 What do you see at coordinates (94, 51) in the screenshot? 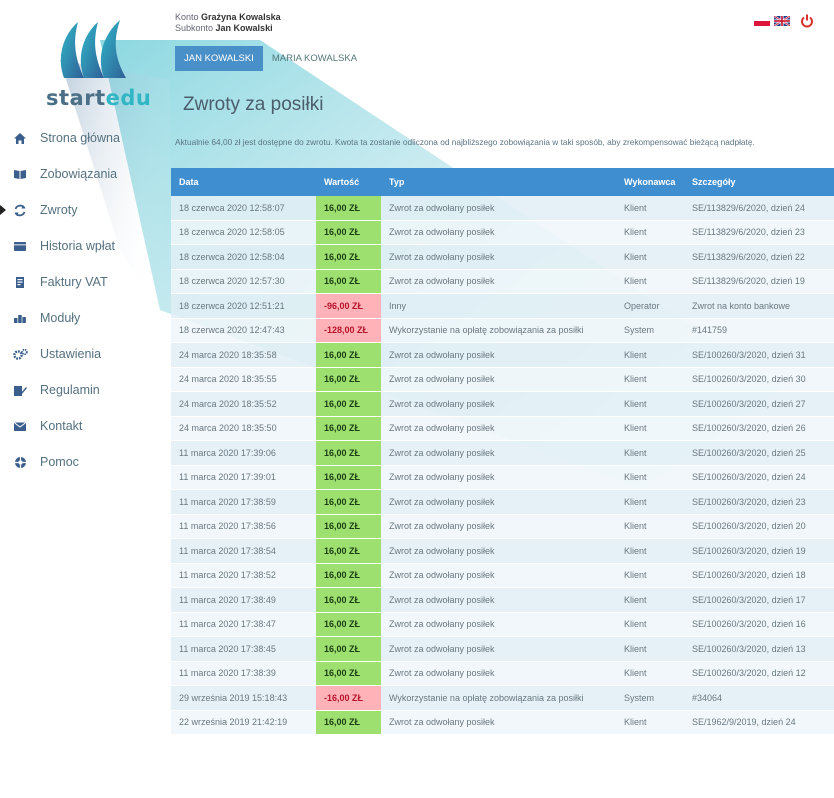
I see `startedu-logo-icon` at bounding box center [94, 51].